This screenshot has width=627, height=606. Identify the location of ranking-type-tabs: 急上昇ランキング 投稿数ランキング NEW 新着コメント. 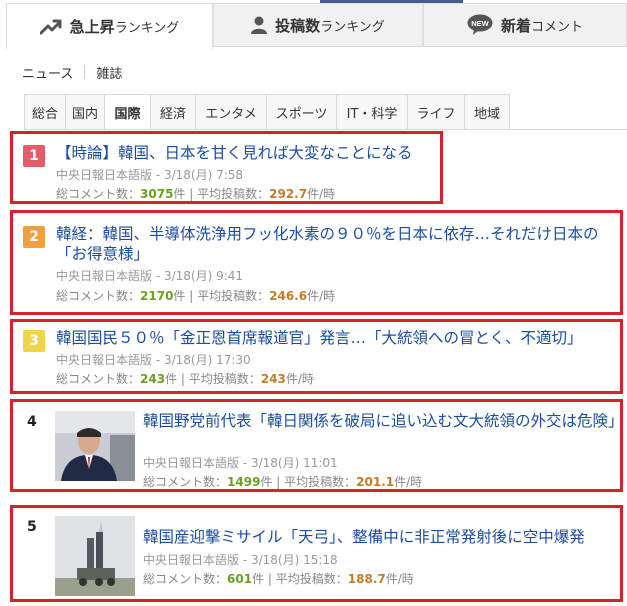
(316, 26).